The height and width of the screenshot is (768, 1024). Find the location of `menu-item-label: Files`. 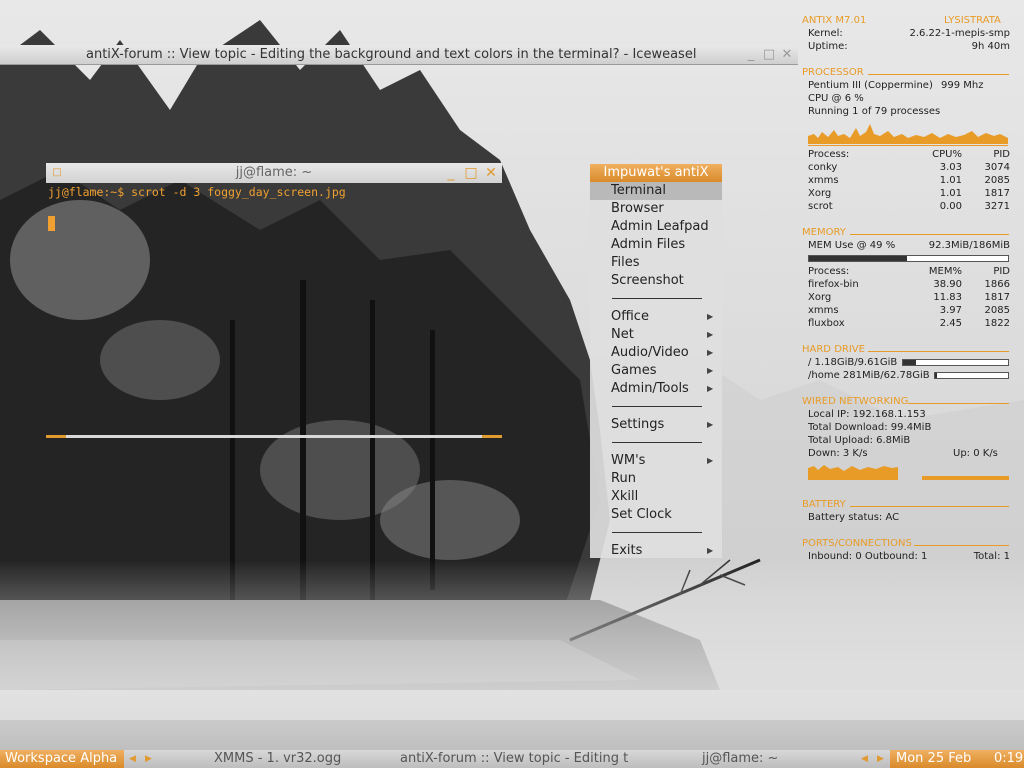

menu-item-label: Files is located at coordinates (625, 262).